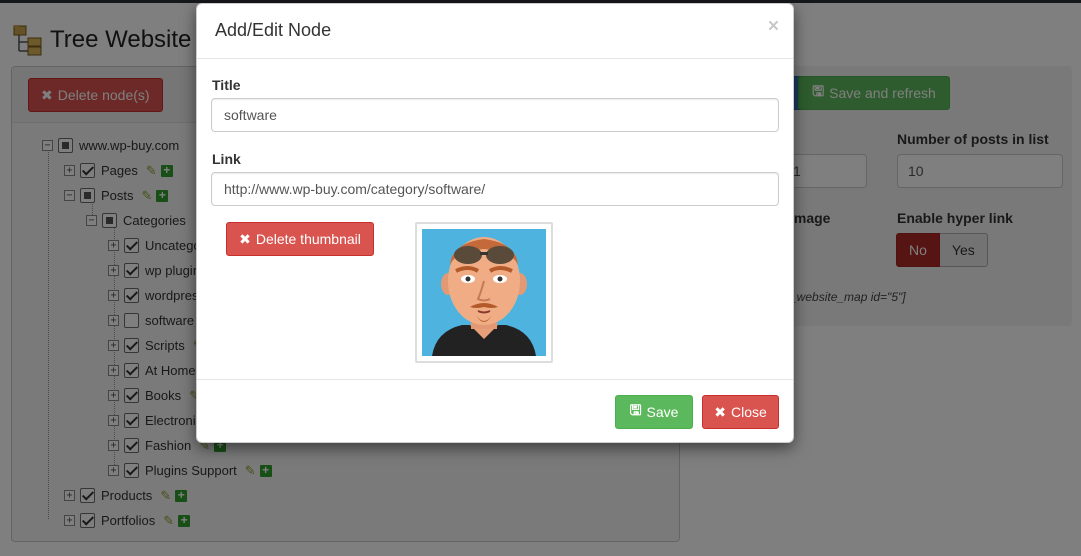 This screenshot has height=556, width=1081. I want to click on delete-thumbnail-label: Delete thumbnail, so click(308, 239).